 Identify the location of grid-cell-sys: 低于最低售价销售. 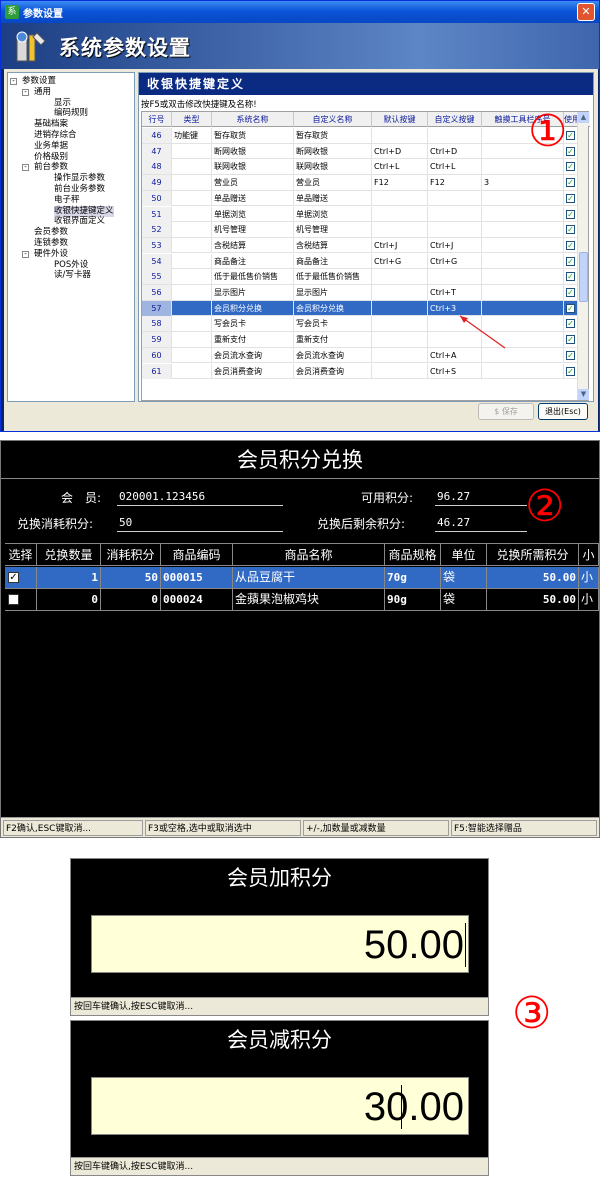
(253, 277).